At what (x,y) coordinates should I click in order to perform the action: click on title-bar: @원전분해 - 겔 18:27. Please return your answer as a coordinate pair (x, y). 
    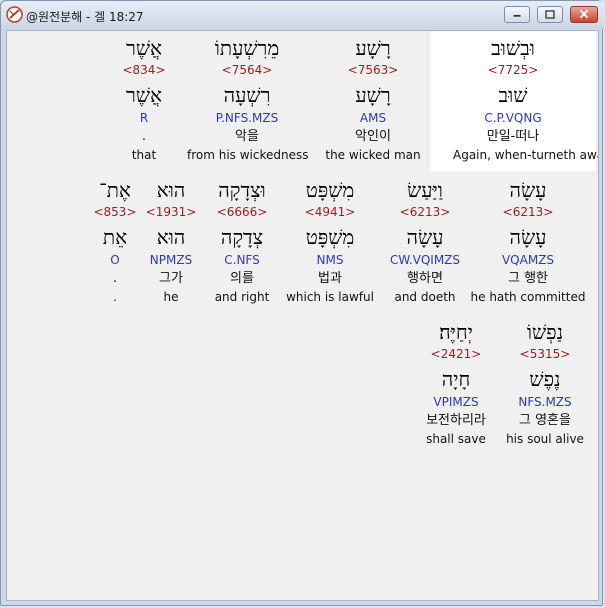
    Looking at the image, I should click on (302, 15).